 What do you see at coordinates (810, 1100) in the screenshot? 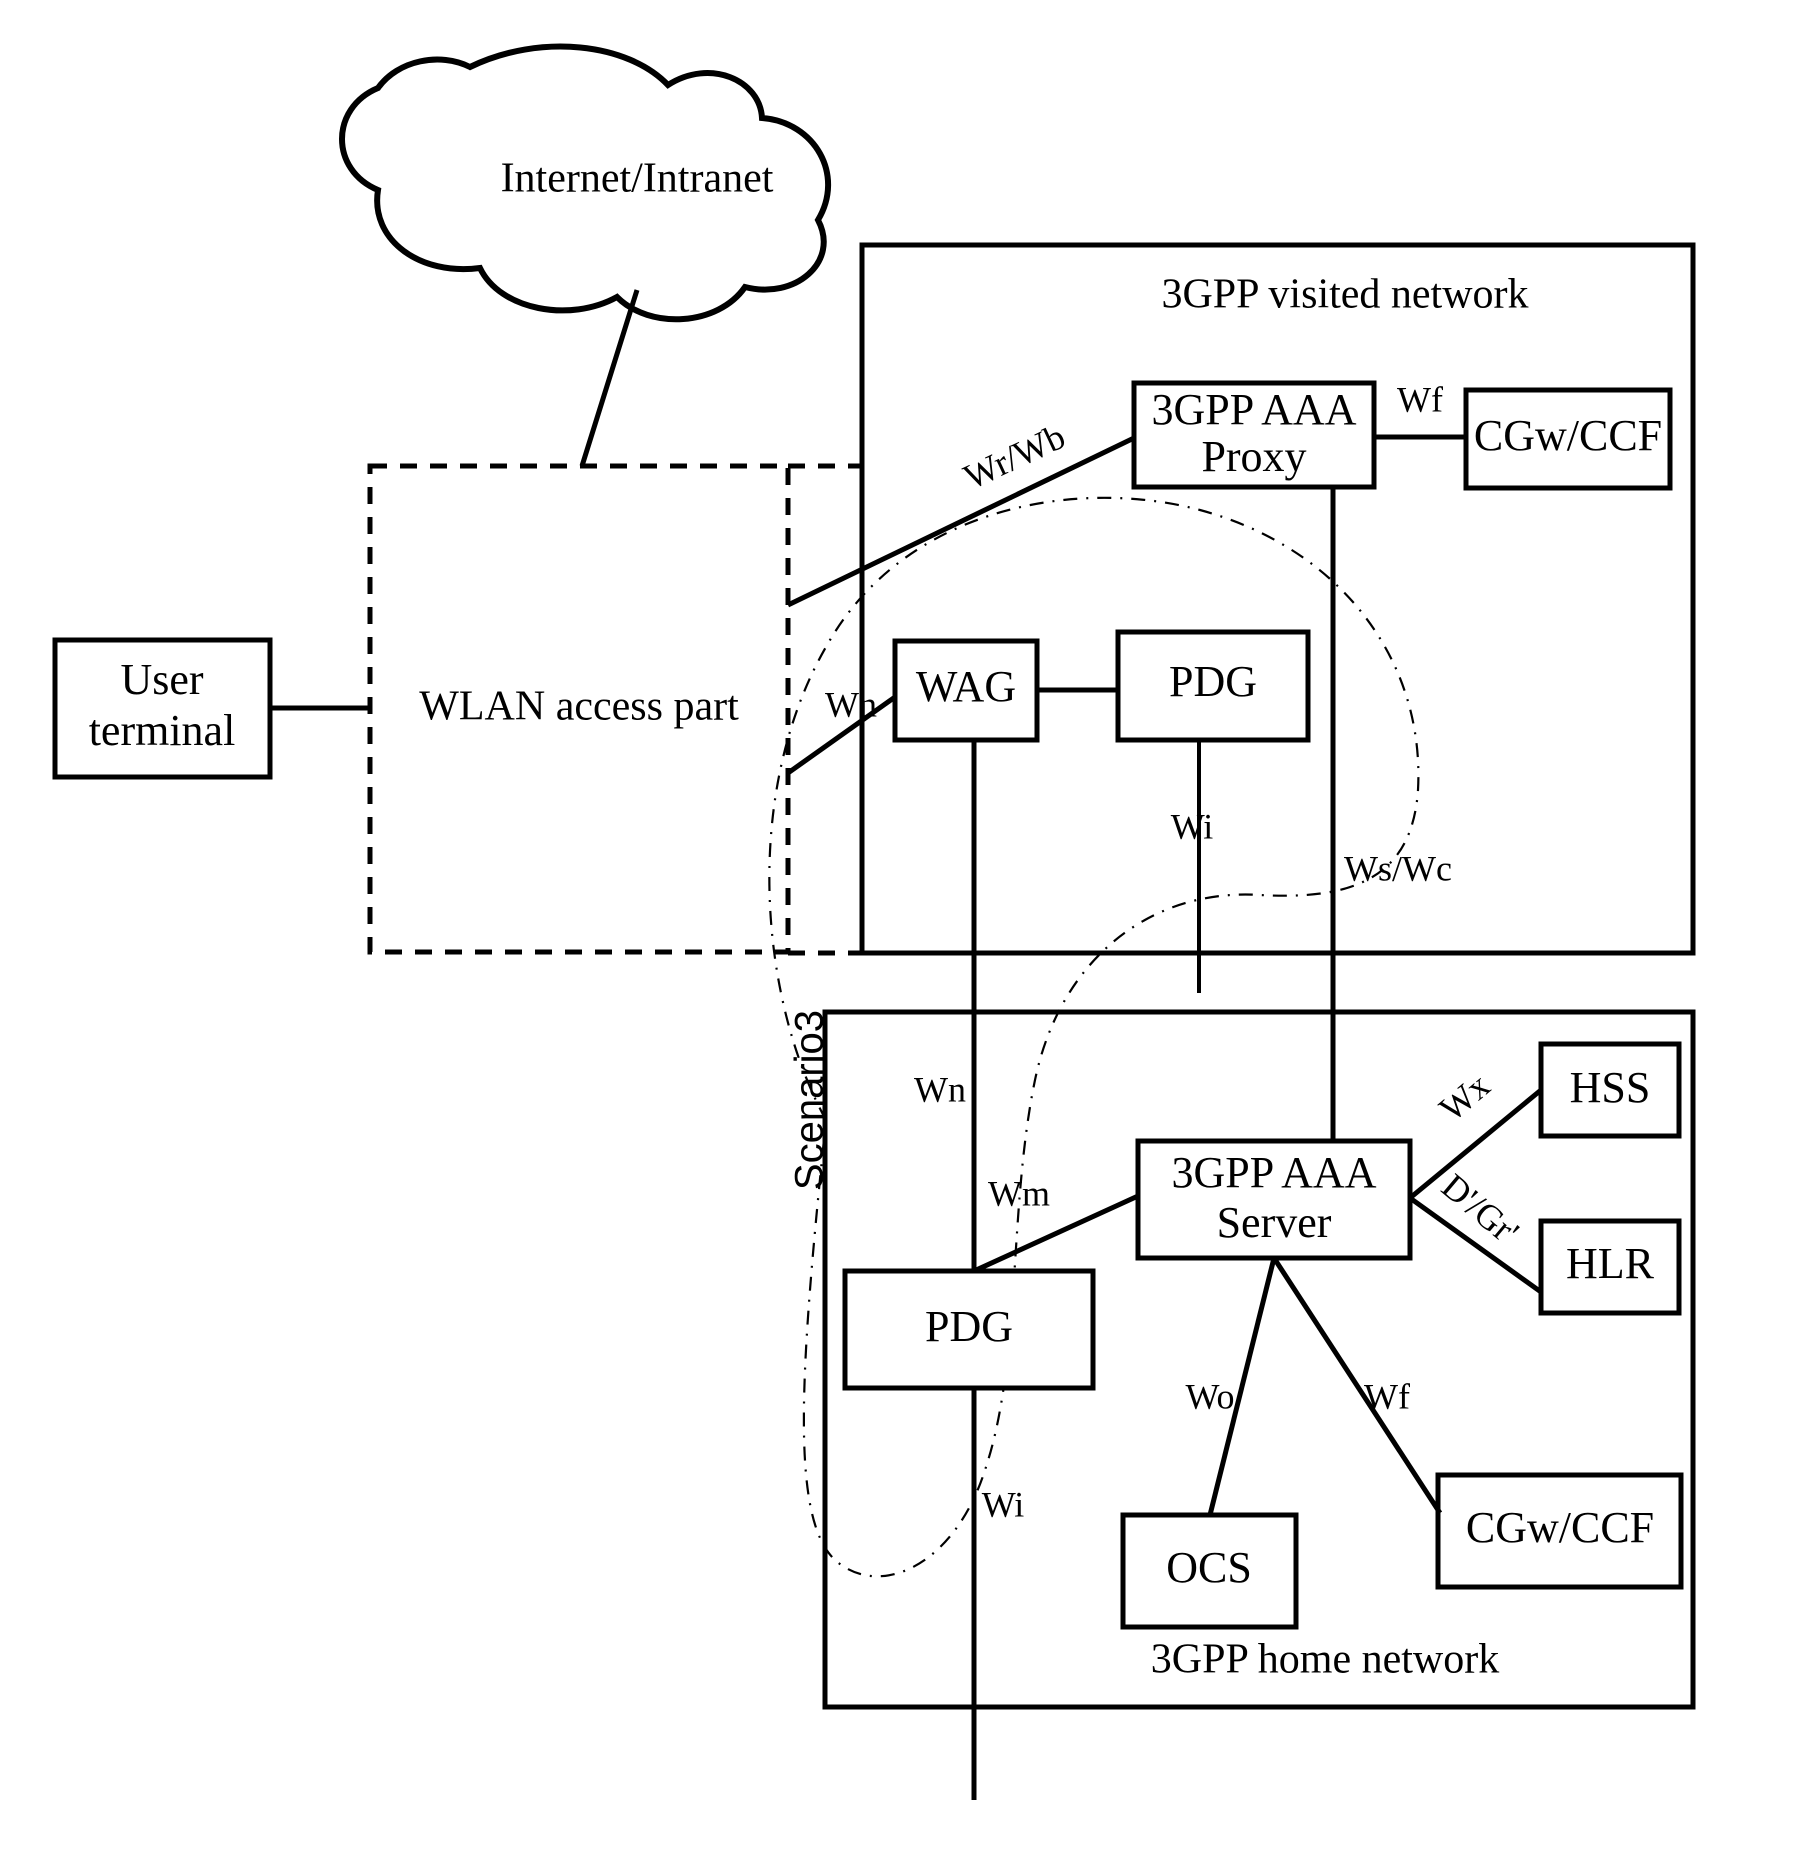
I see `scenario3-label: Scenario3` at bounding box center [810, 1100].